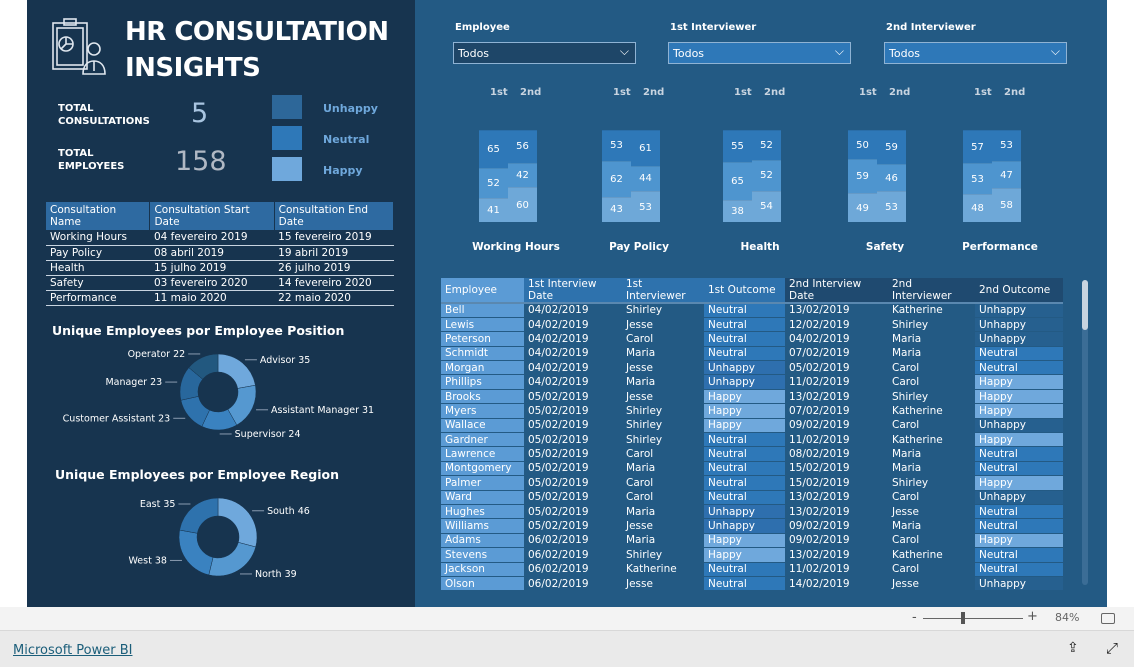  I want to click on column-header: 1st Outcome, so click(744, 291).